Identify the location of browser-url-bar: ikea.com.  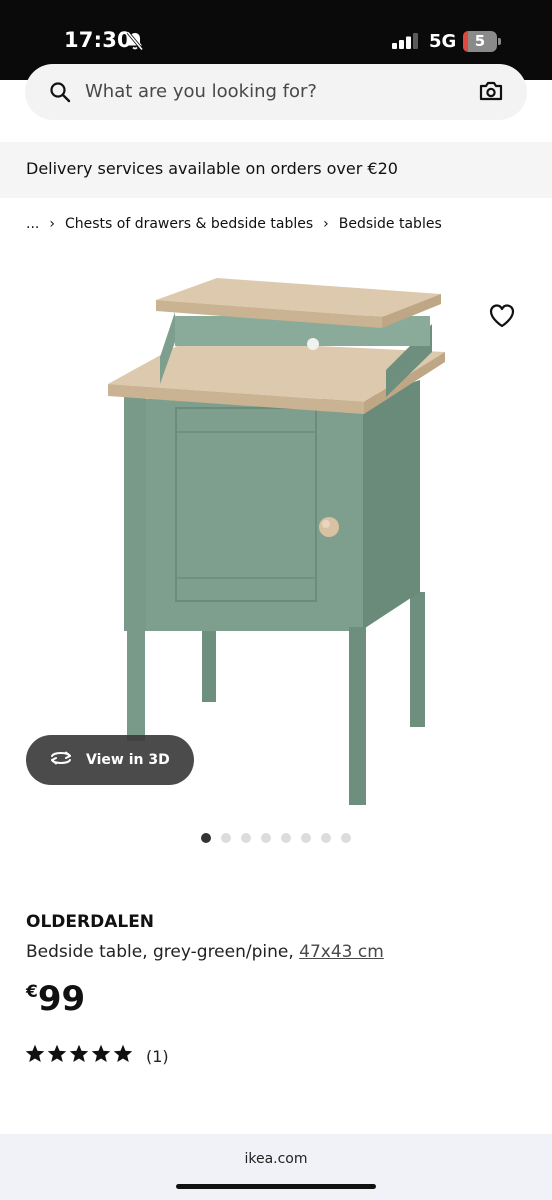
(276, 1167).